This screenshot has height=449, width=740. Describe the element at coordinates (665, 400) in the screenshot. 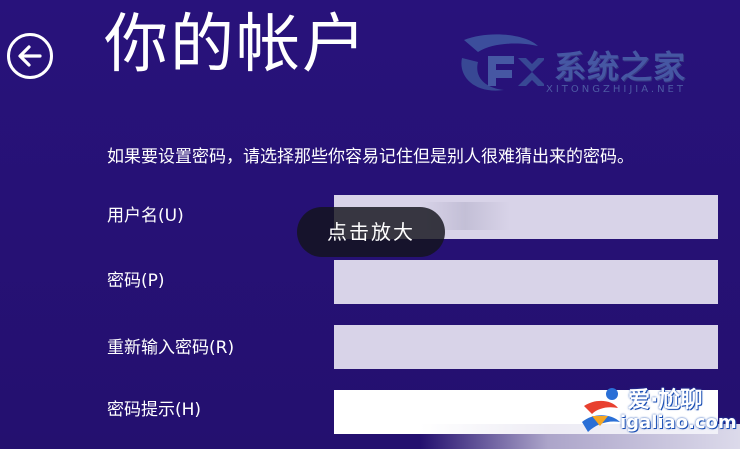

I see `corner-watermark-title: 爱·尬聊` at that location.